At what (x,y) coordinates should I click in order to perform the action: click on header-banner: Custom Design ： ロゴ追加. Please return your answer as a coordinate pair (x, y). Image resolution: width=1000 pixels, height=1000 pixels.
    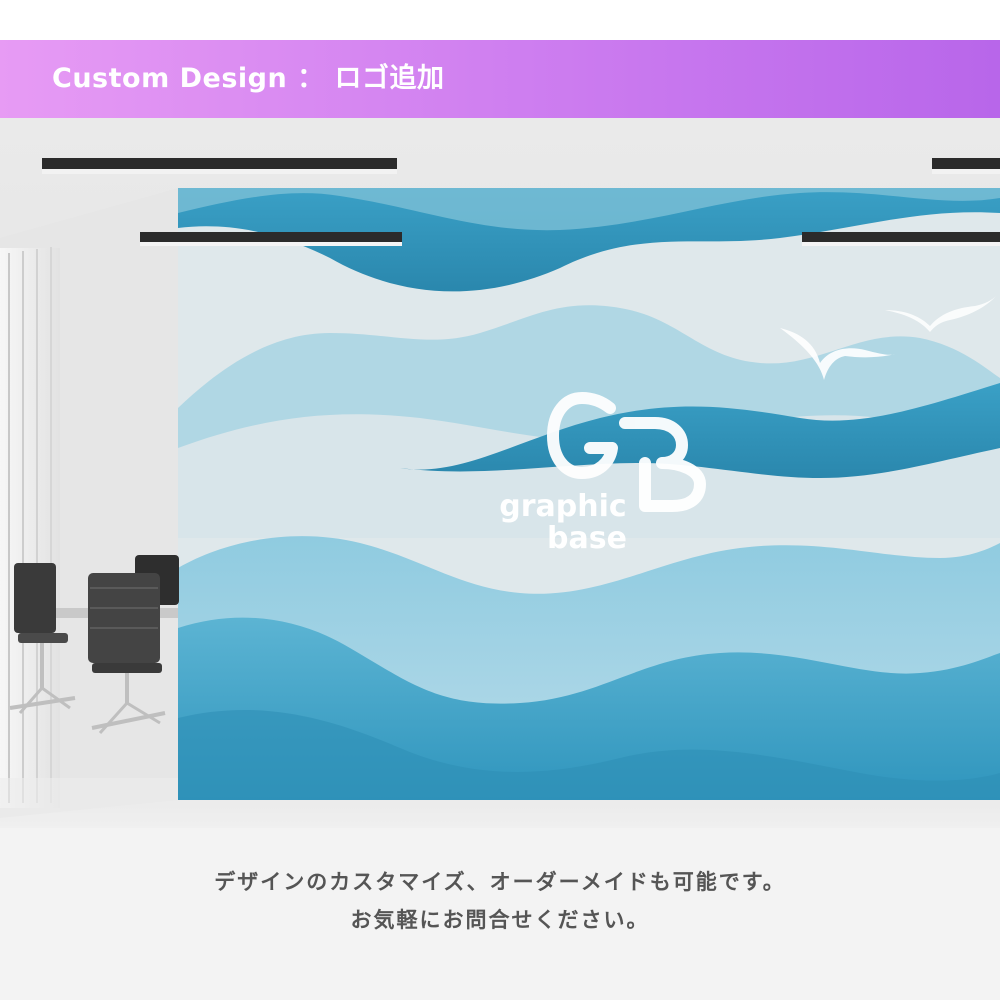
    Looking at the image, I should click on (500, 79).